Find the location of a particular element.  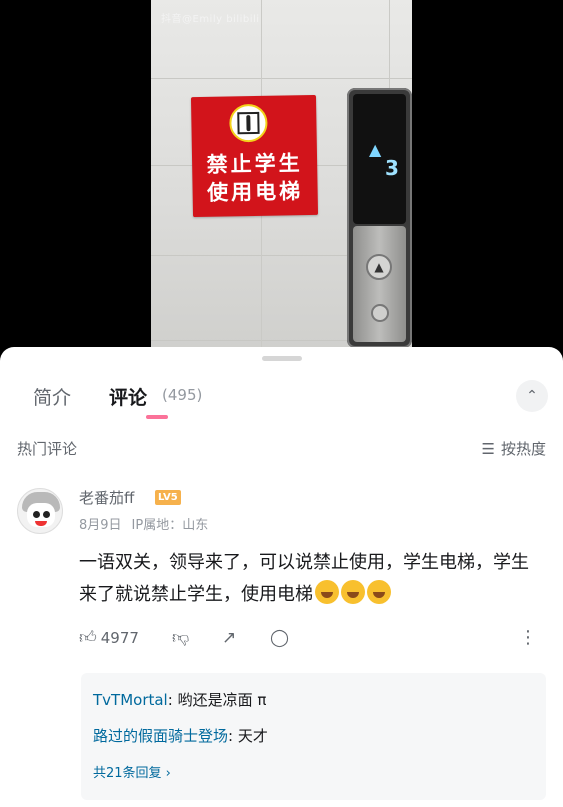

comment-text: 一语双关，领导来了，可以说禁止使用，学生电梯，学生来了就说禁止学生，使用电梯 is located at coordinates (304, 578).